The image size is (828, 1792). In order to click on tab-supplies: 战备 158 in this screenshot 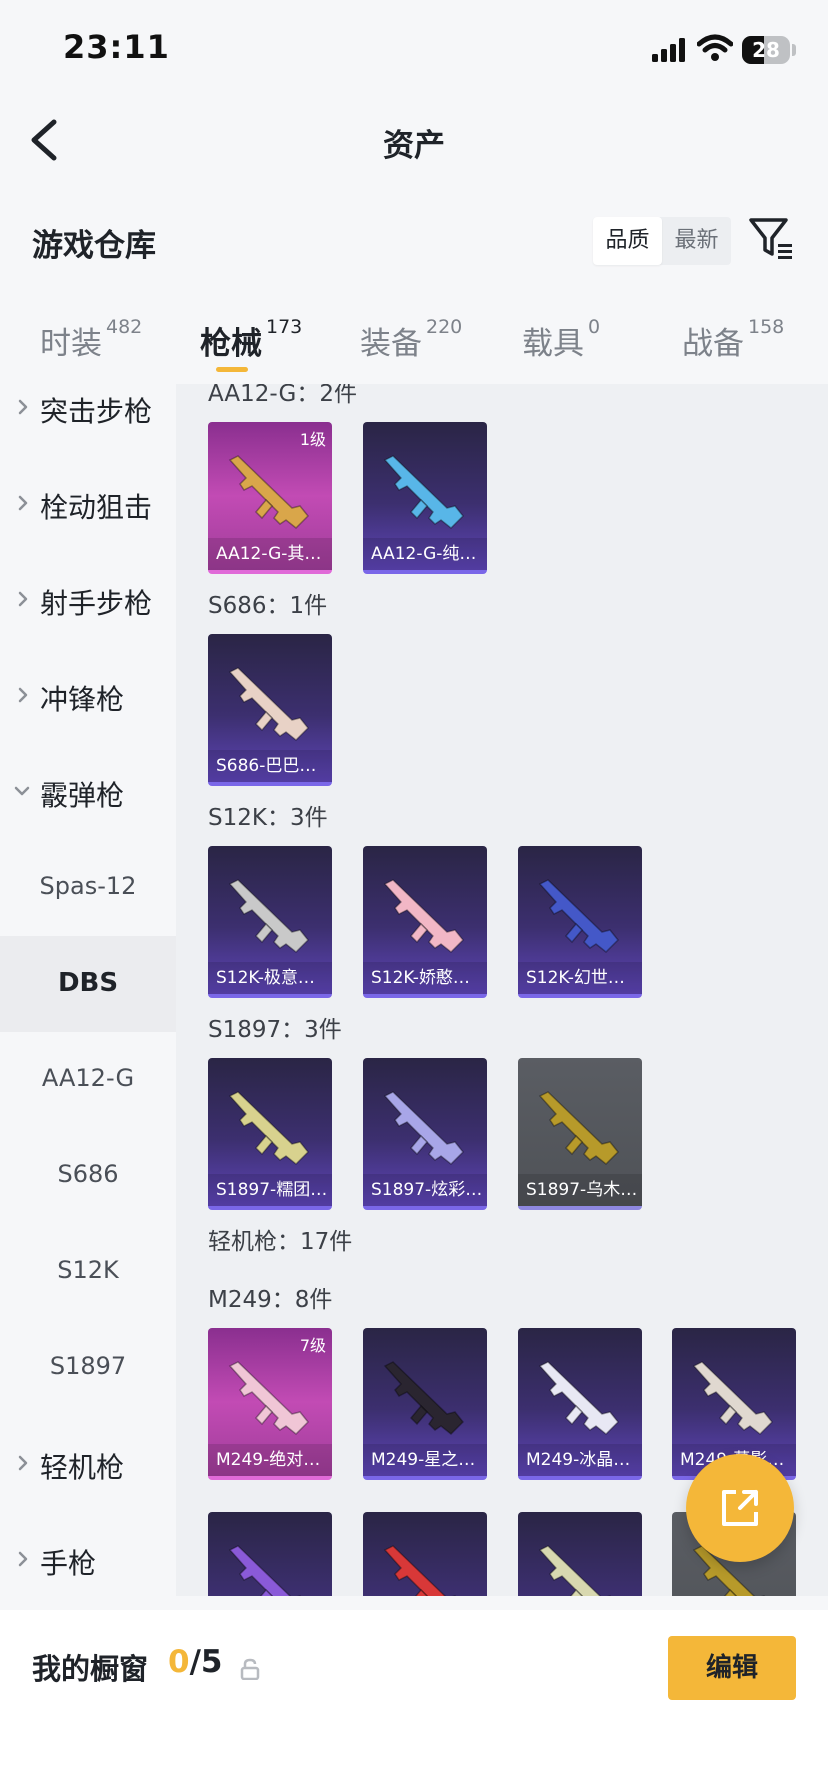, I will do `click(733, 339)`.